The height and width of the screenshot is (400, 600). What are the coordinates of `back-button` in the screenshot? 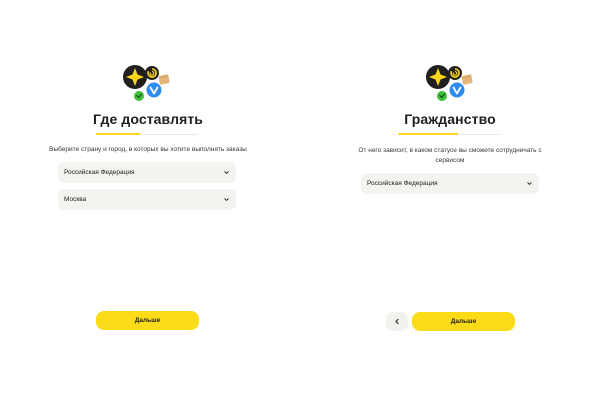 It's located at (397, 321).